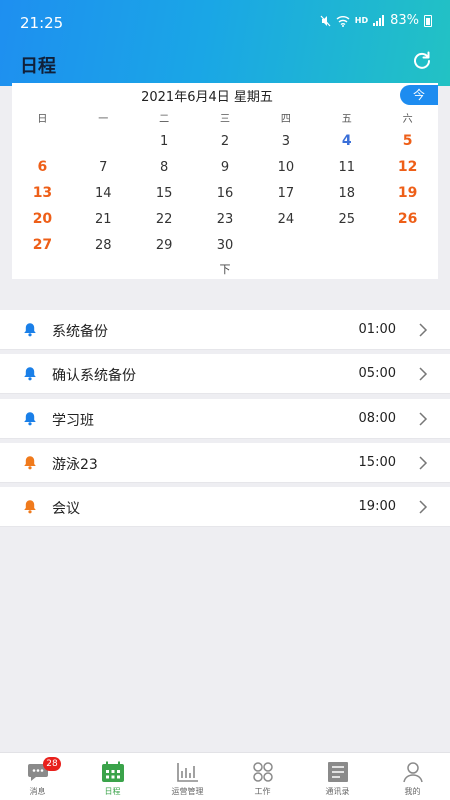 The width and height of the screenshot is (450, 800). I want to click on calendar-day: 24, so click(285, 219).